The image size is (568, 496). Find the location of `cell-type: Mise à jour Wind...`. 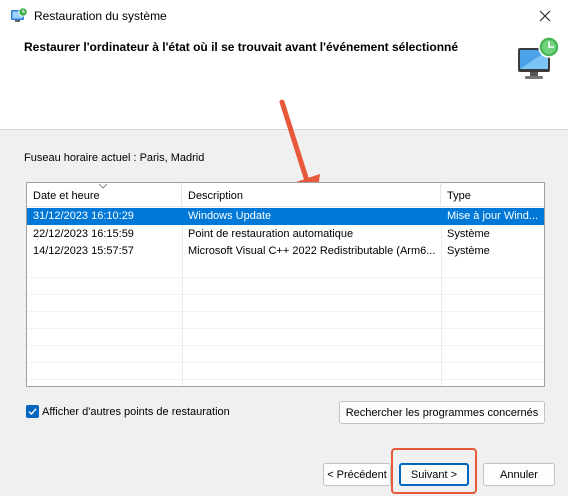

cell-type: Mise à jour Wind... is located at coordinates (493, 216).